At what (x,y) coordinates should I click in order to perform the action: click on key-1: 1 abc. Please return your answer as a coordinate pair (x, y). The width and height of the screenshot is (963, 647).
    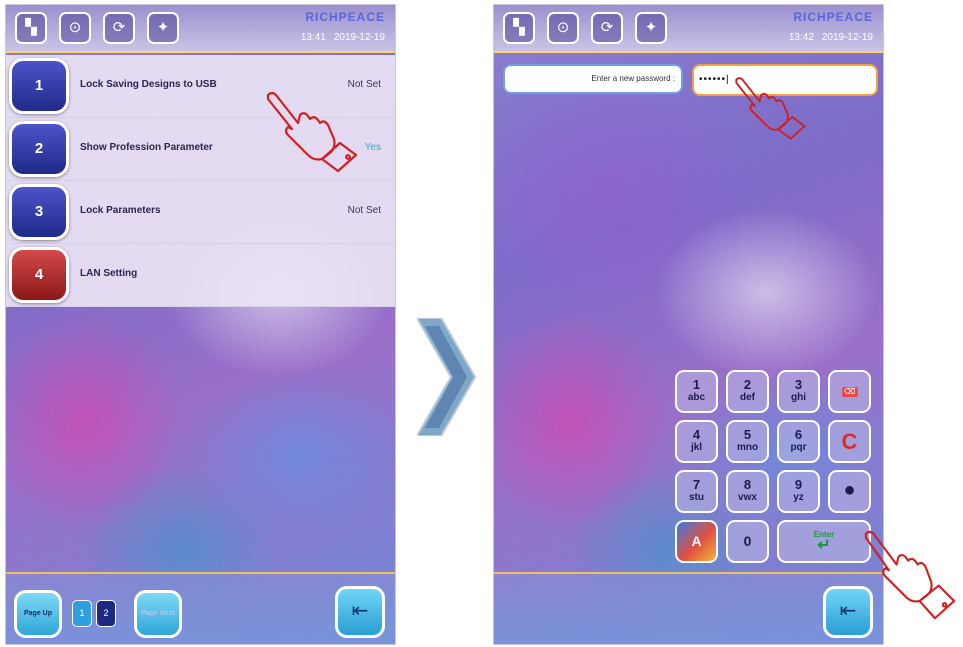
    Looking at the image, I should click on (696, 391).